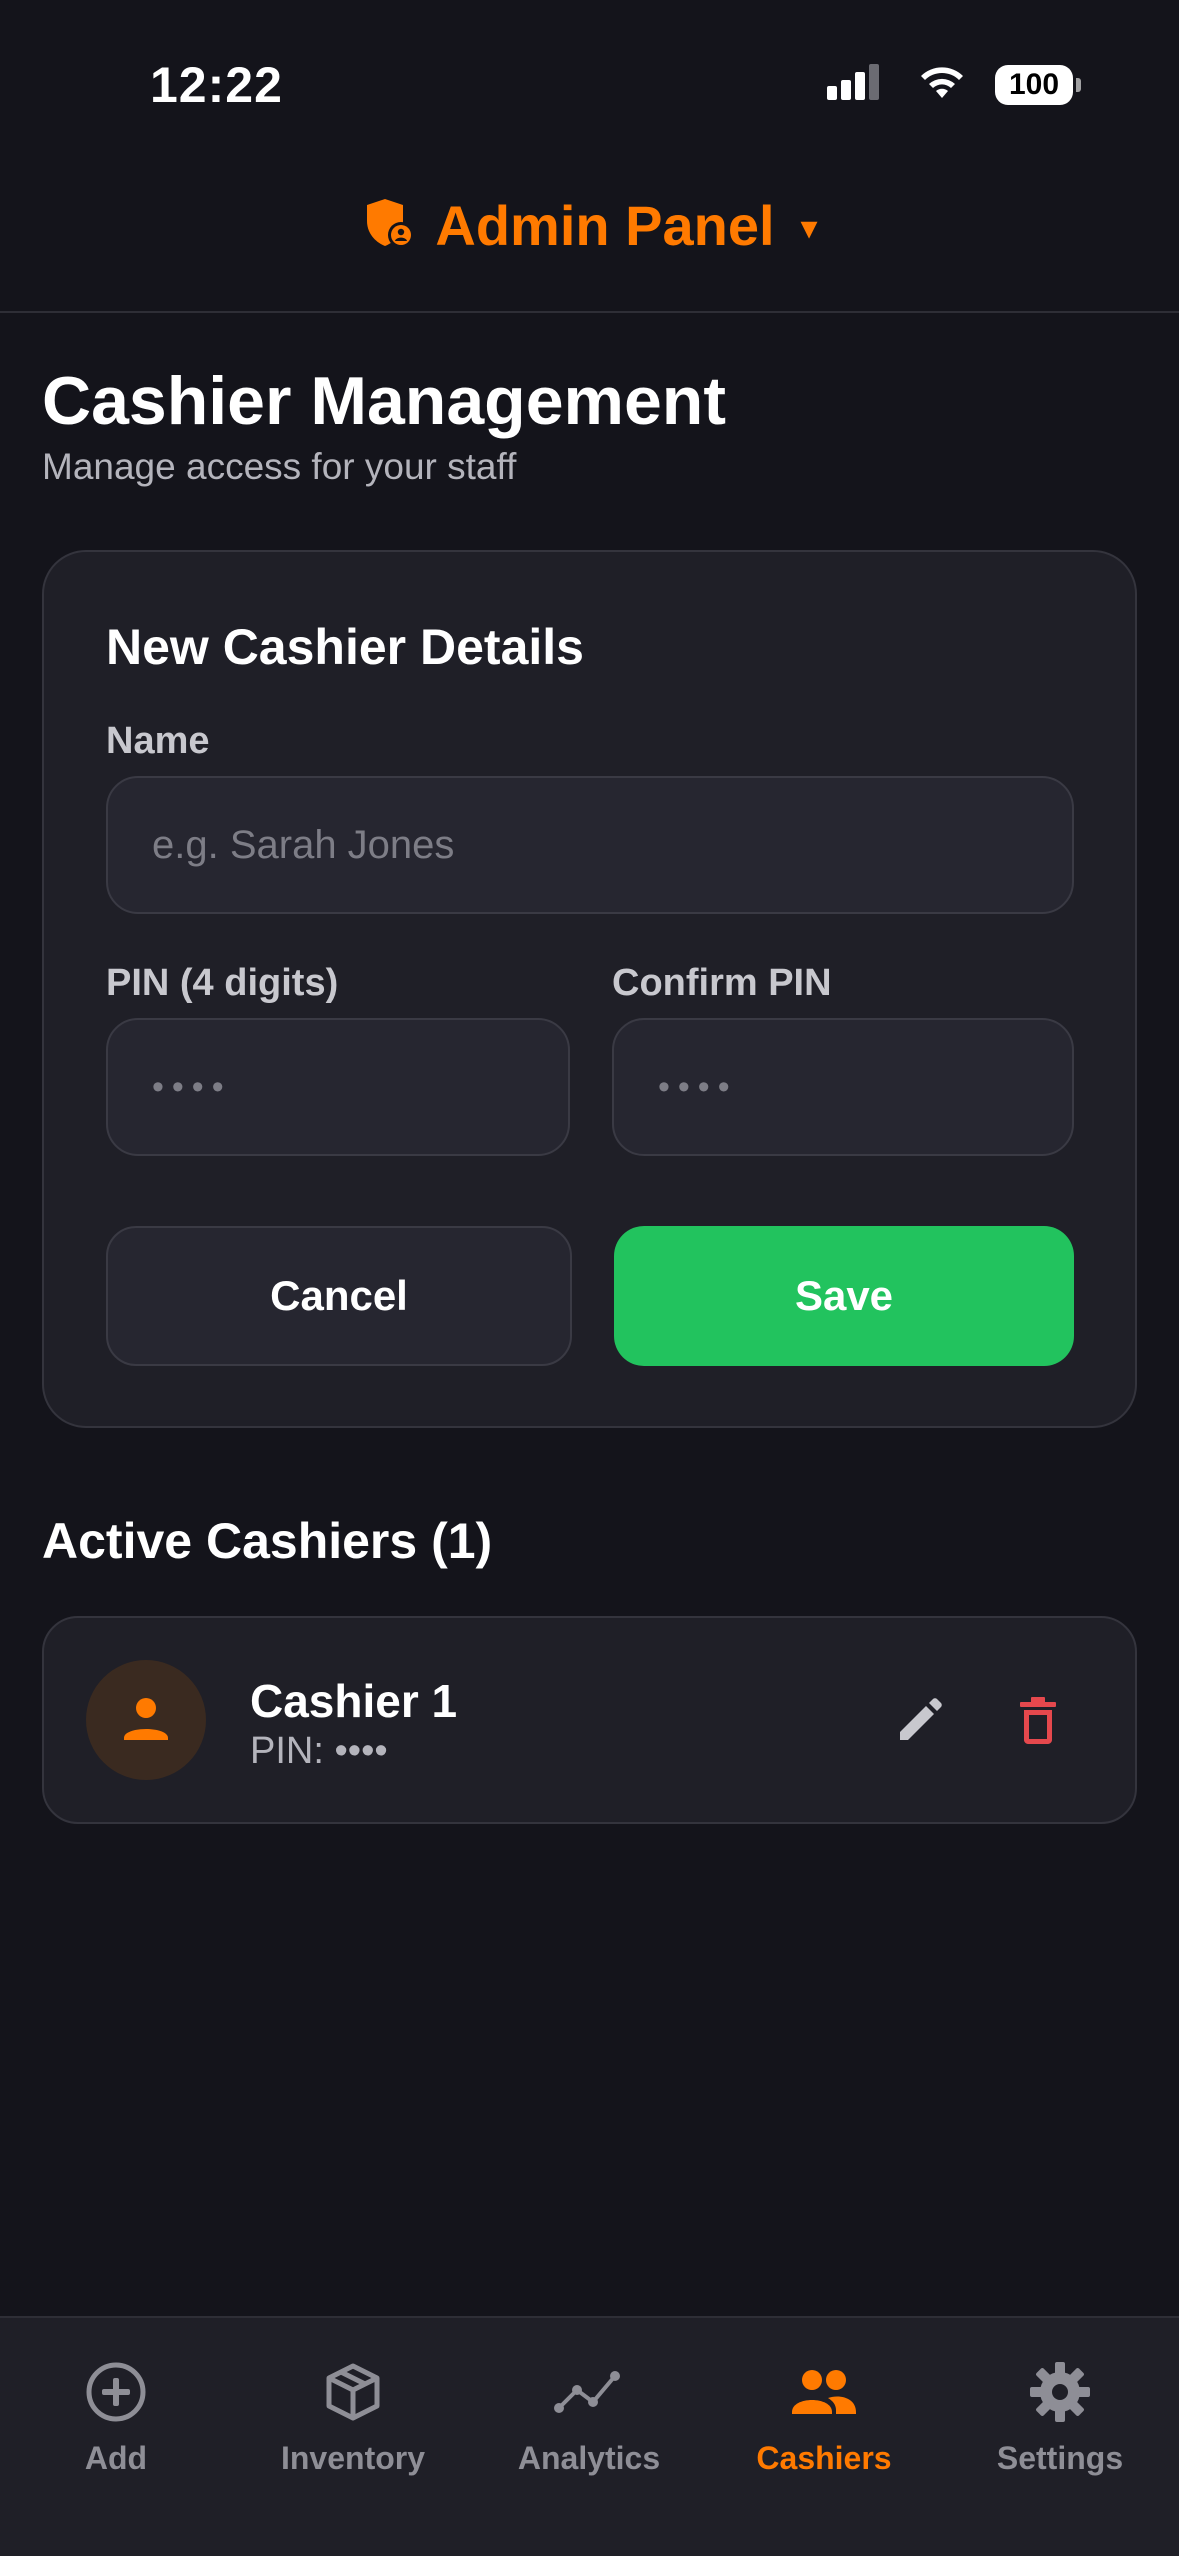  I want to click on cashier-pin: PIN: ••••, so click(319, 1751).